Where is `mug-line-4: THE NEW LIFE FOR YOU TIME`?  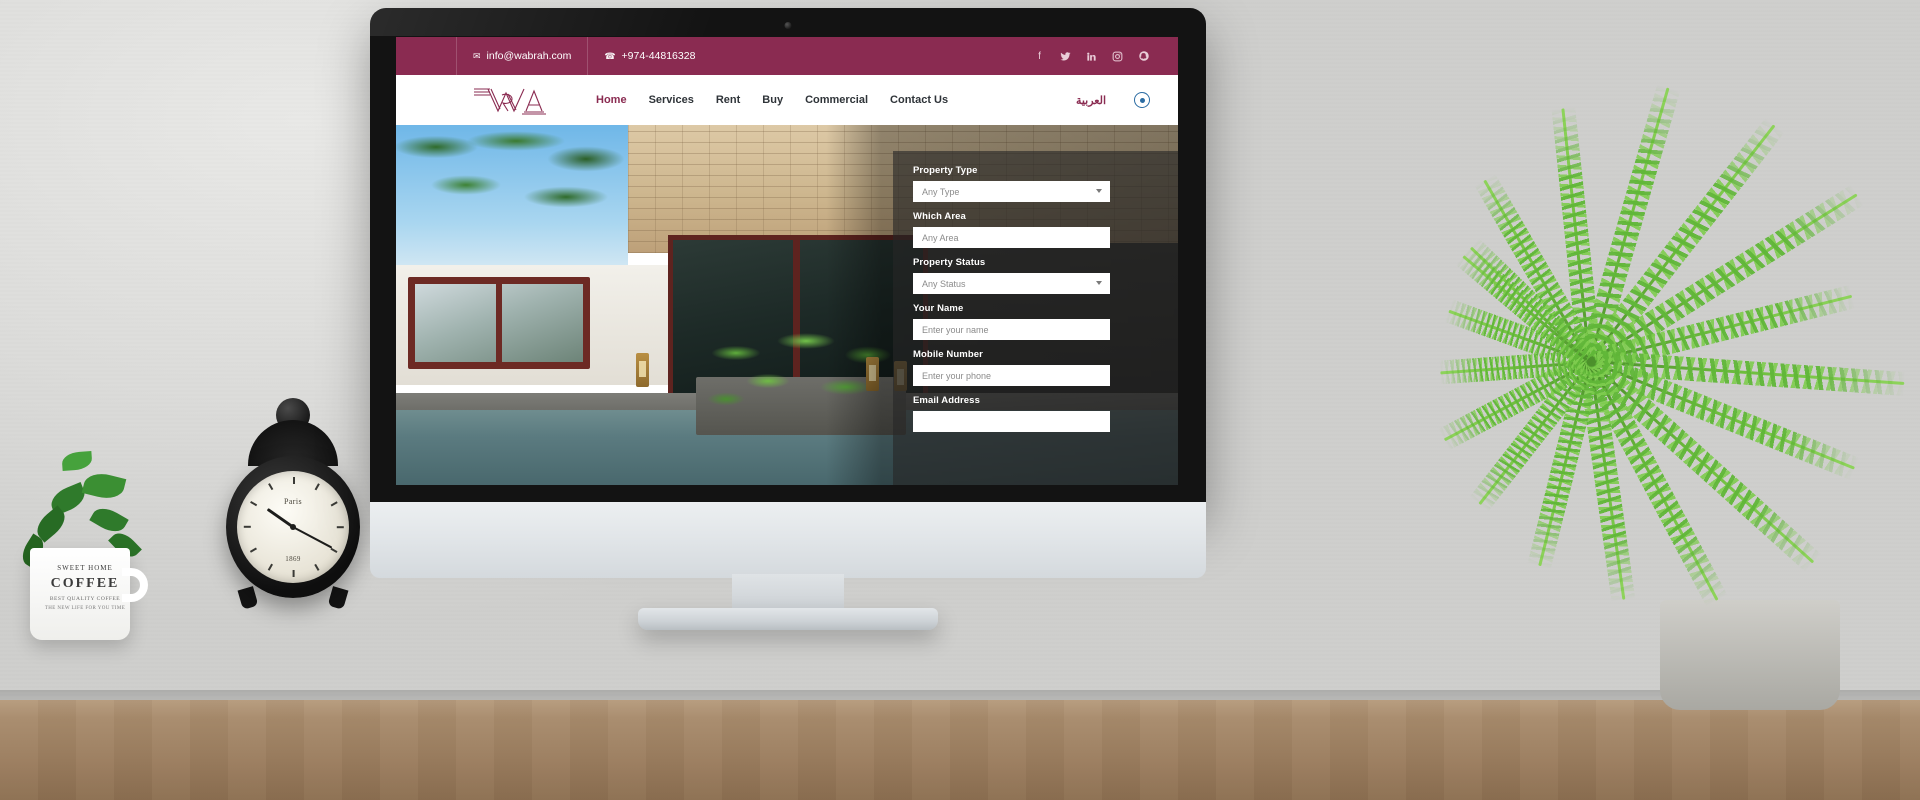
mug-line-4: THE NEW LIFE FOR YOU TIME is located at coordinates (85, 608).